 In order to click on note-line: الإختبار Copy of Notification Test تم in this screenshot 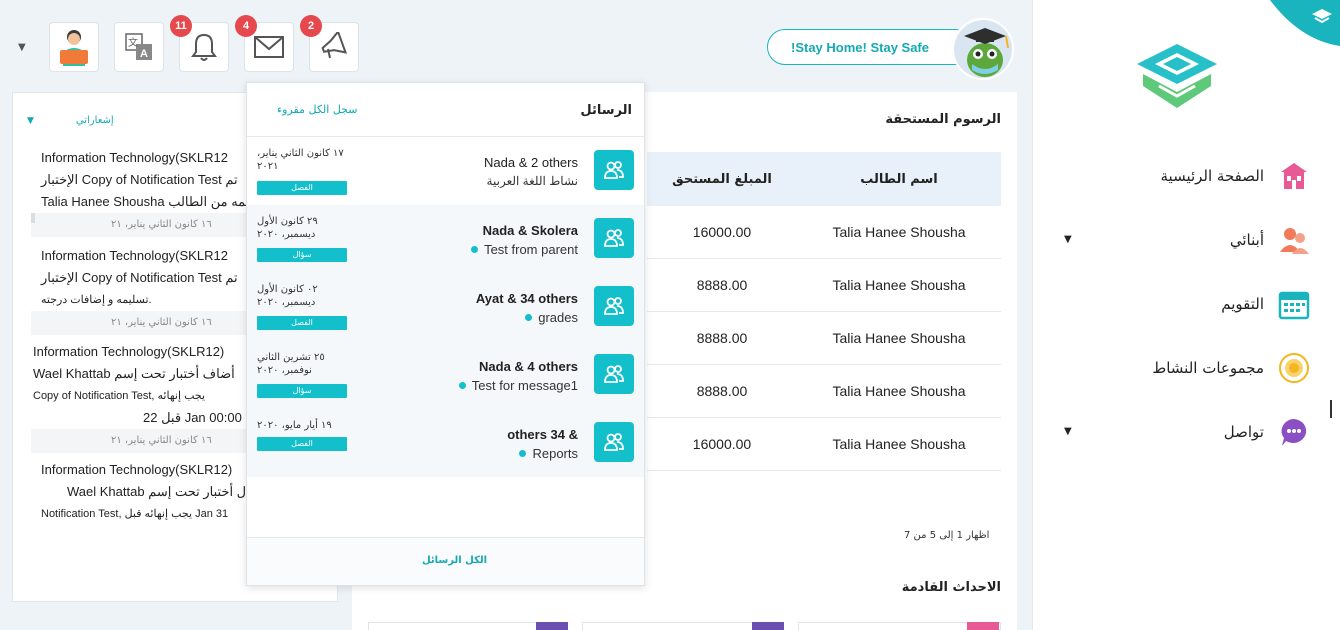, I will do `click(139, 277)`.